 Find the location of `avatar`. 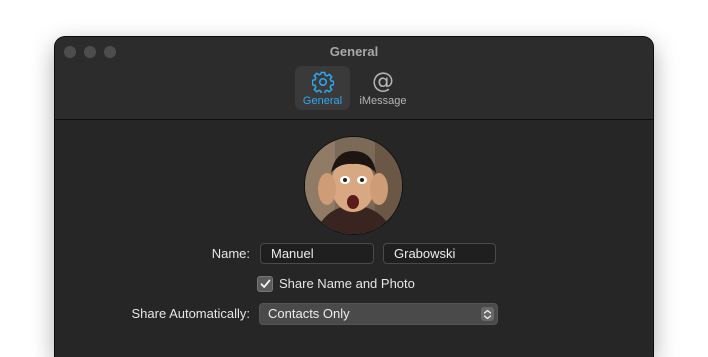

avatar is located at coordinates (353, 185).